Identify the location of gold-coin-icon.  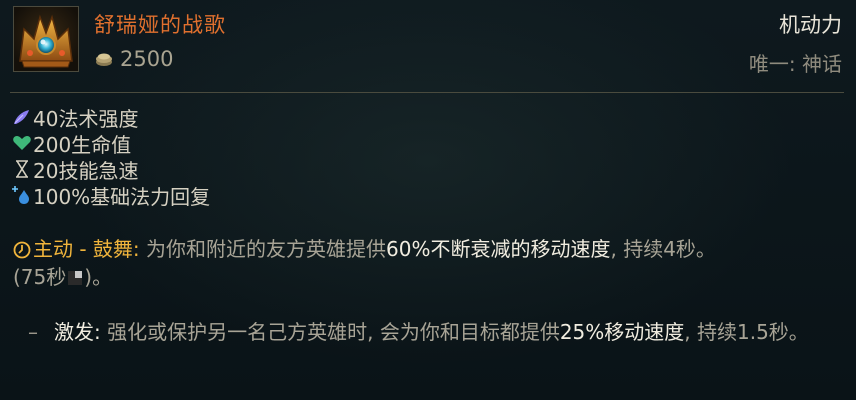
(104, 59).